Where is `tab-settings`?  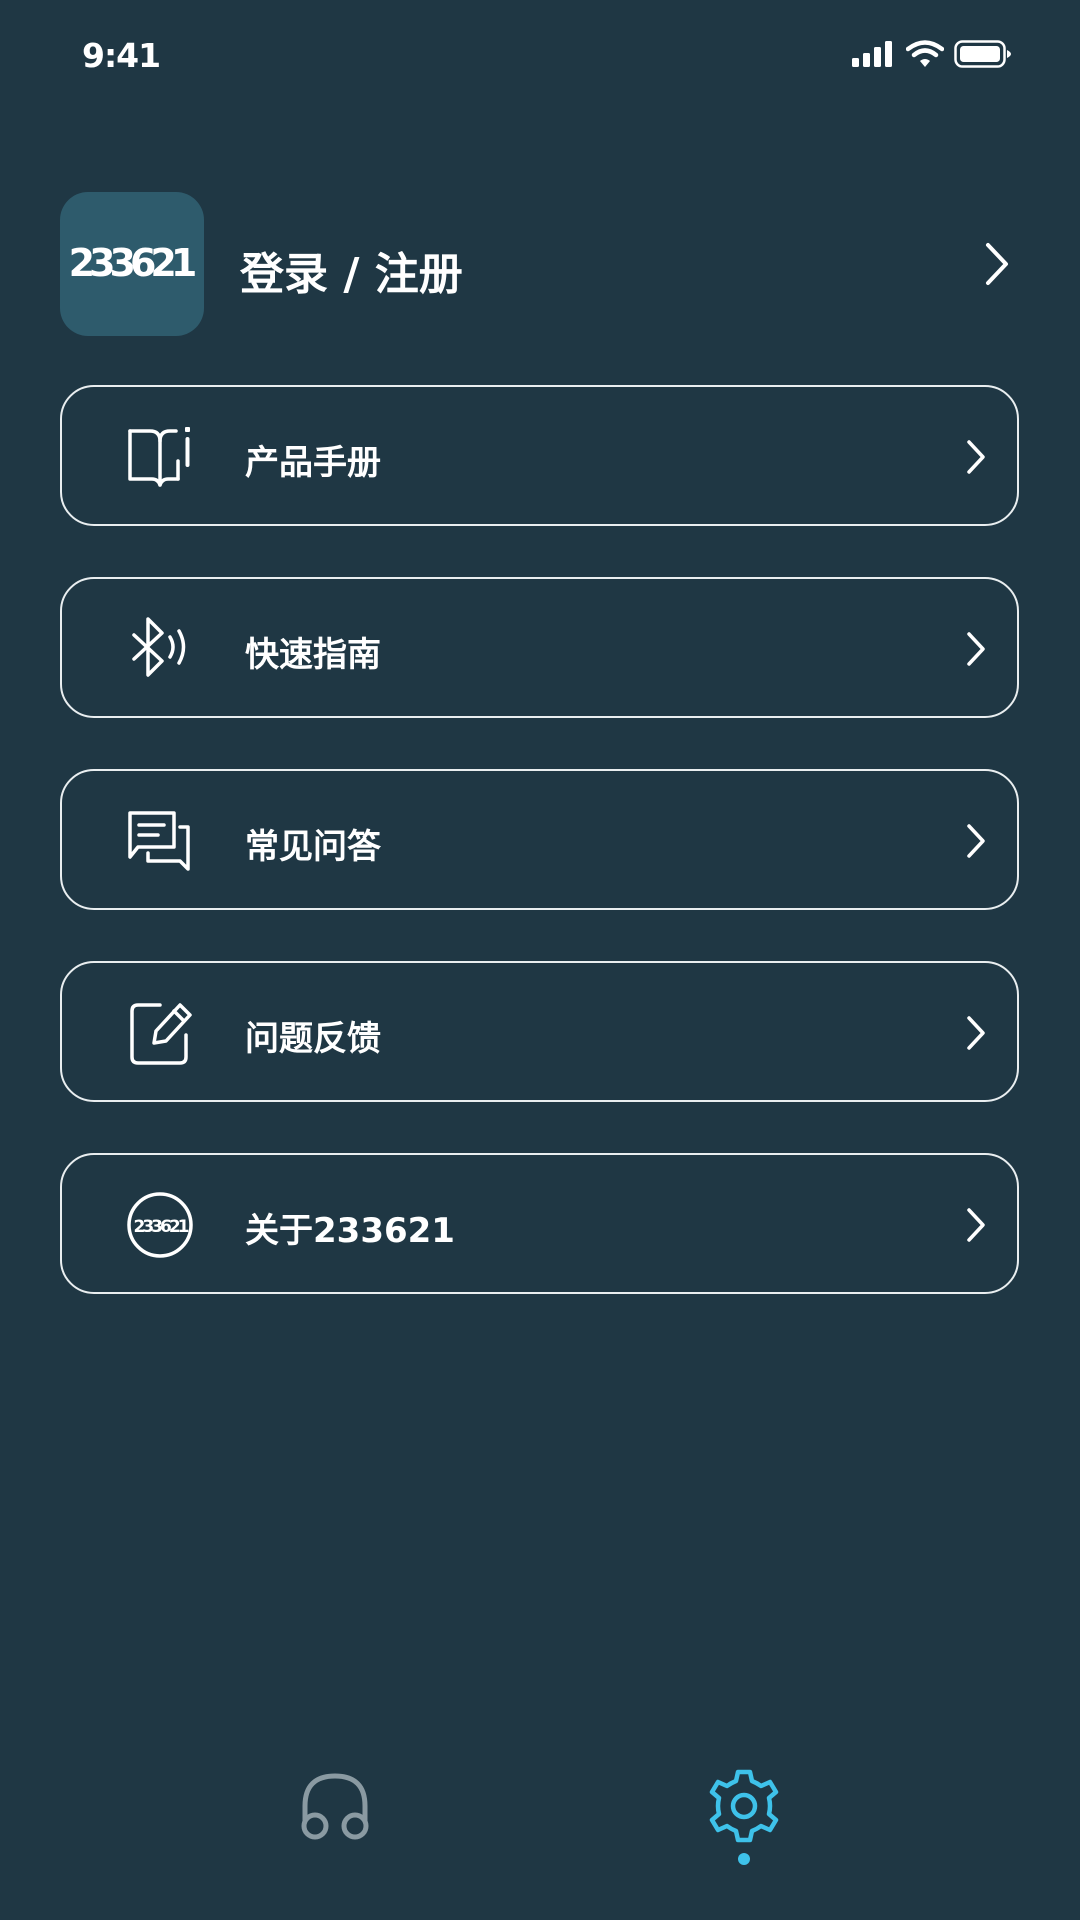
tab-settings is located at coordinates (744, 1816).